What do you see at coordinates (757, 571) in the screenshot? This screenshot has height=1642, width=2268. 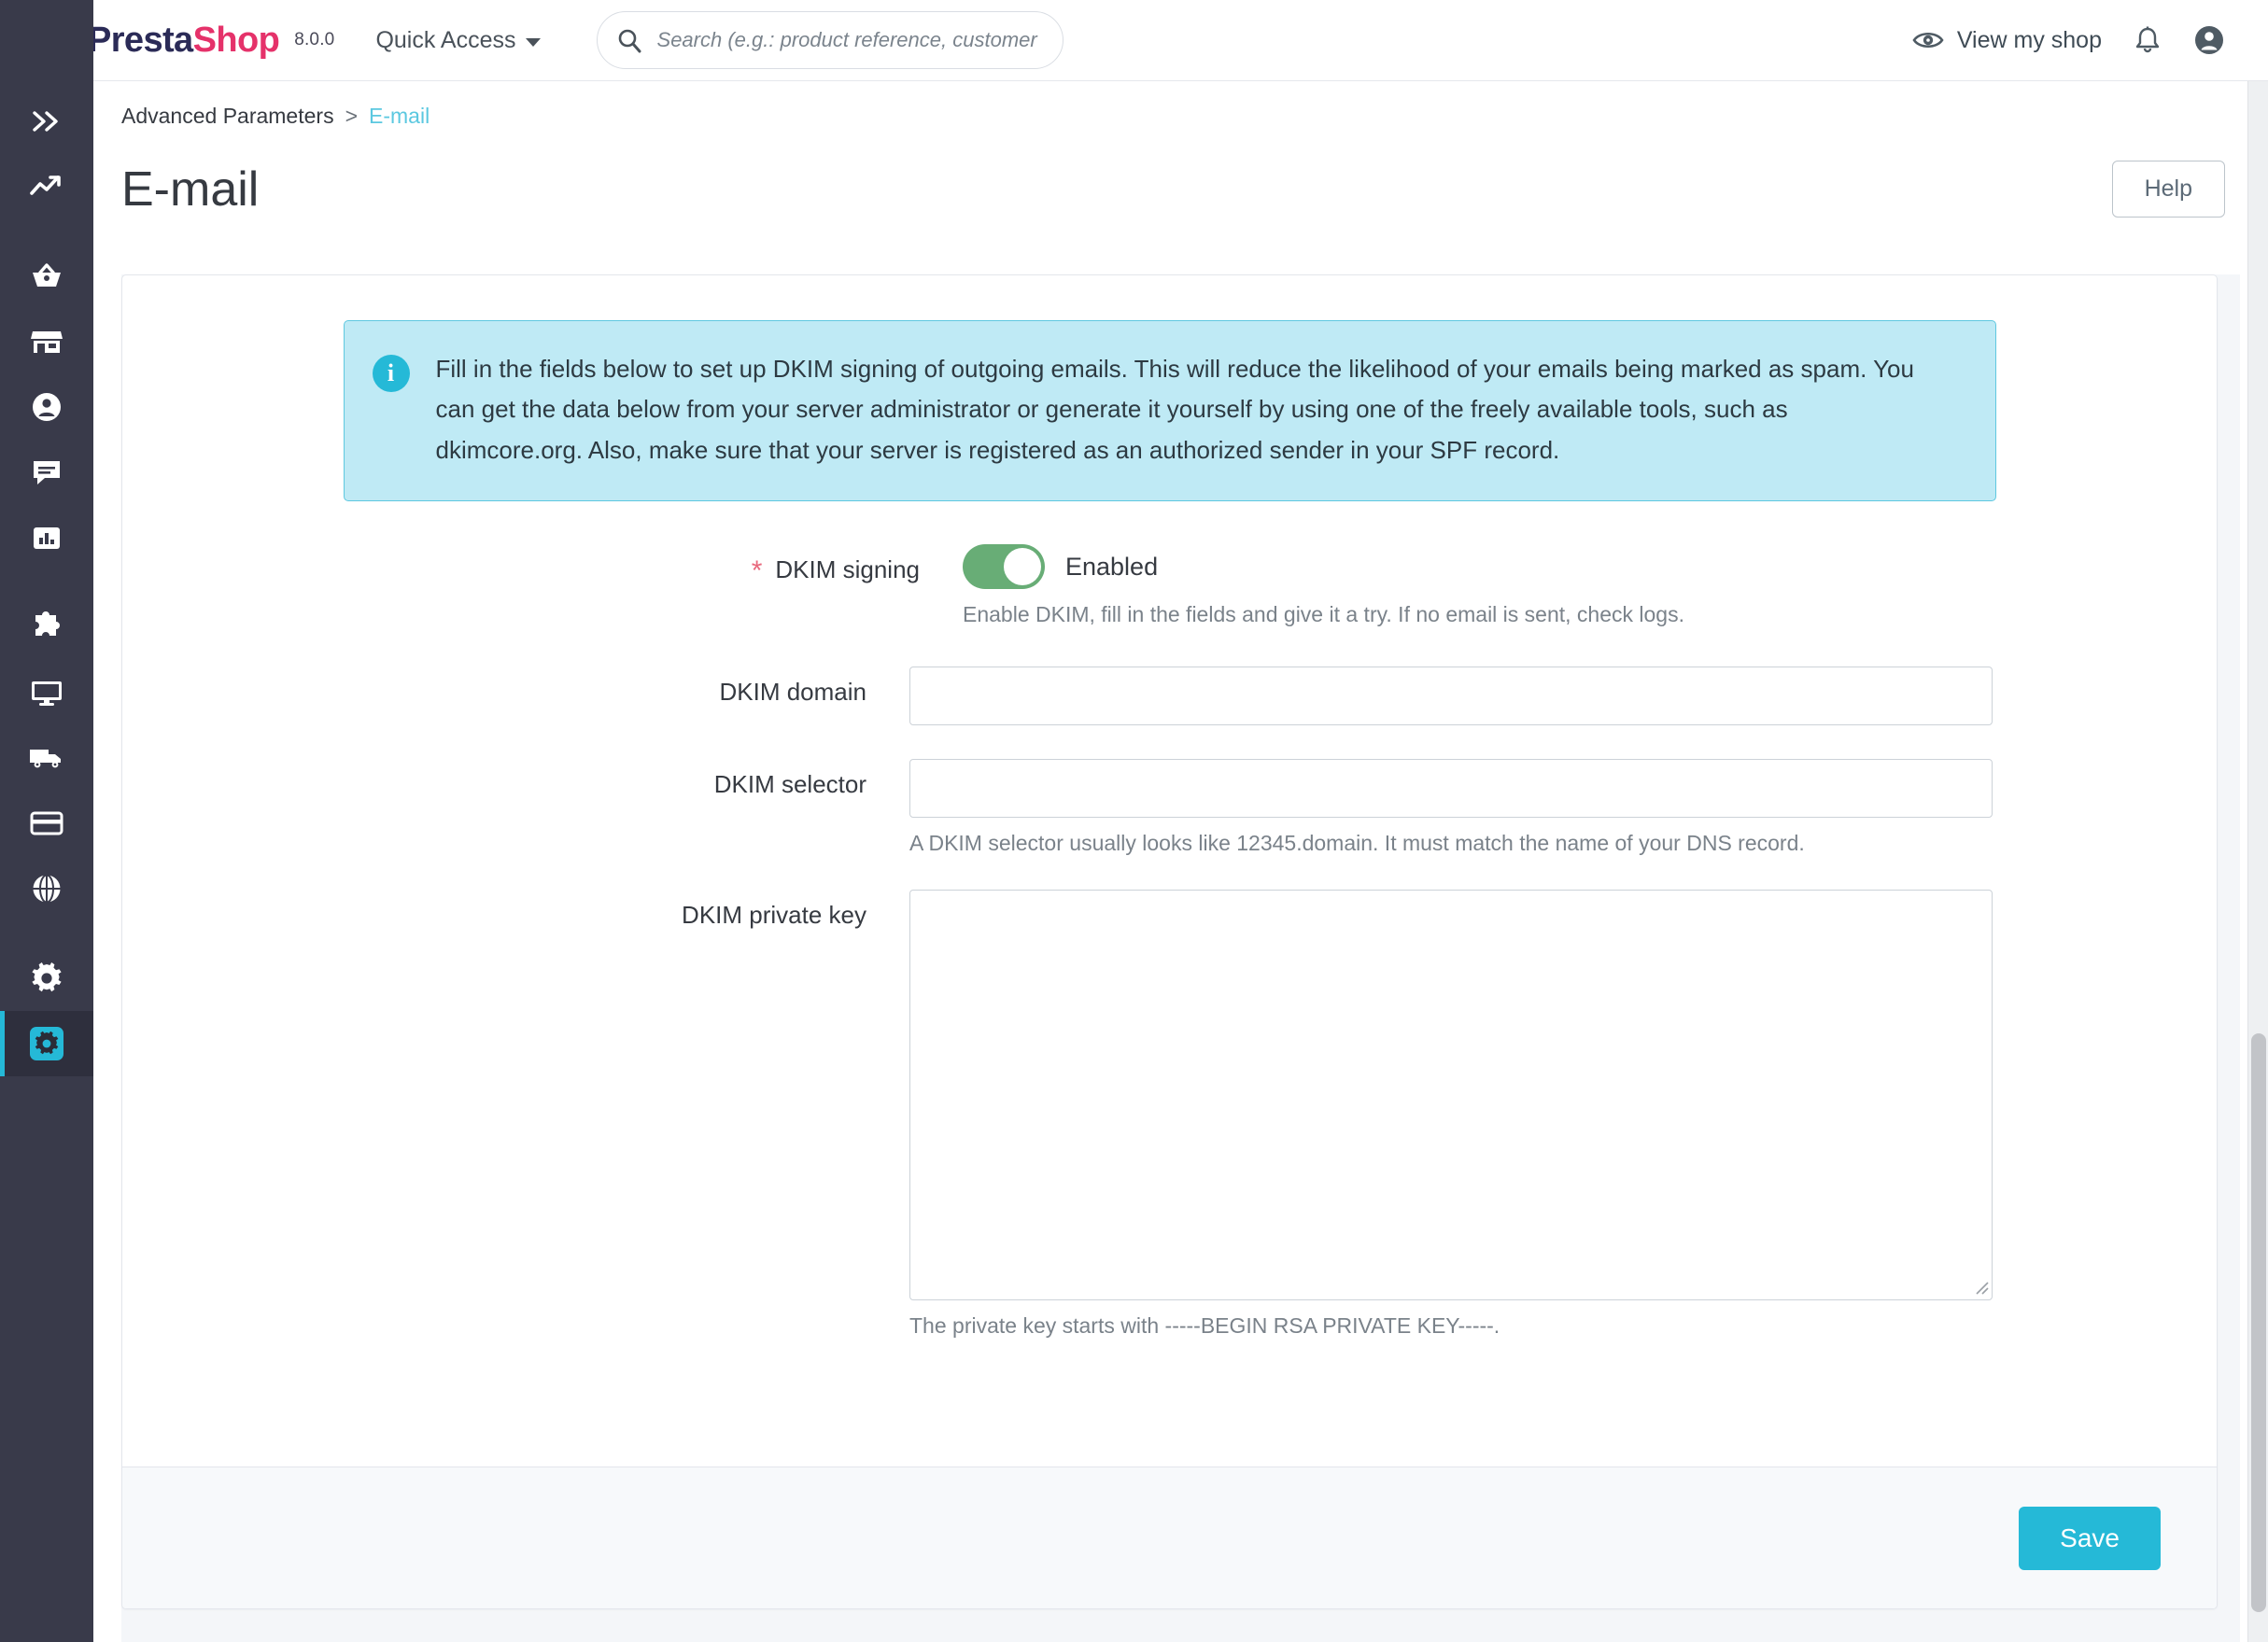 I see `required-marker: *` at bounding box center [757, 571].